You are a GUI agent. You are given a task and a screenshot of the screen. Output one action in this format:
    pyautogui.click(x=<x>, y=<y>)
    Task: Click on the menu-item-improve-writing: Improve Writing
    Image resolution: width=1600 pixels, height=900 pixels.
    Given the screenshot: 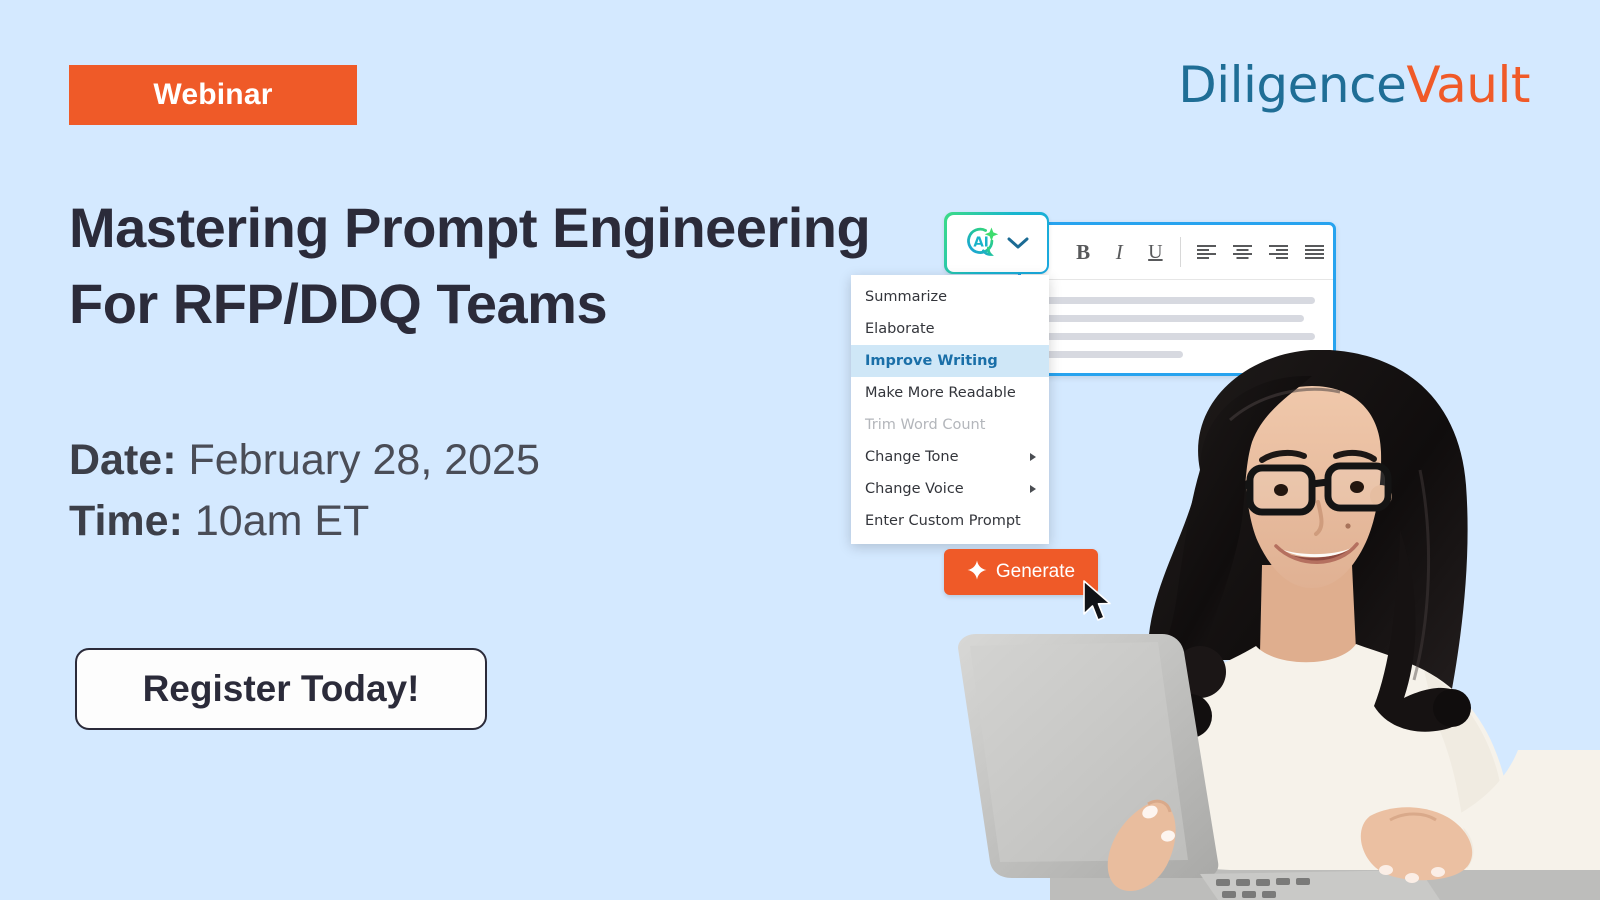 What is the action you would take?
    pyautogui.click(x=950, y=361)
    